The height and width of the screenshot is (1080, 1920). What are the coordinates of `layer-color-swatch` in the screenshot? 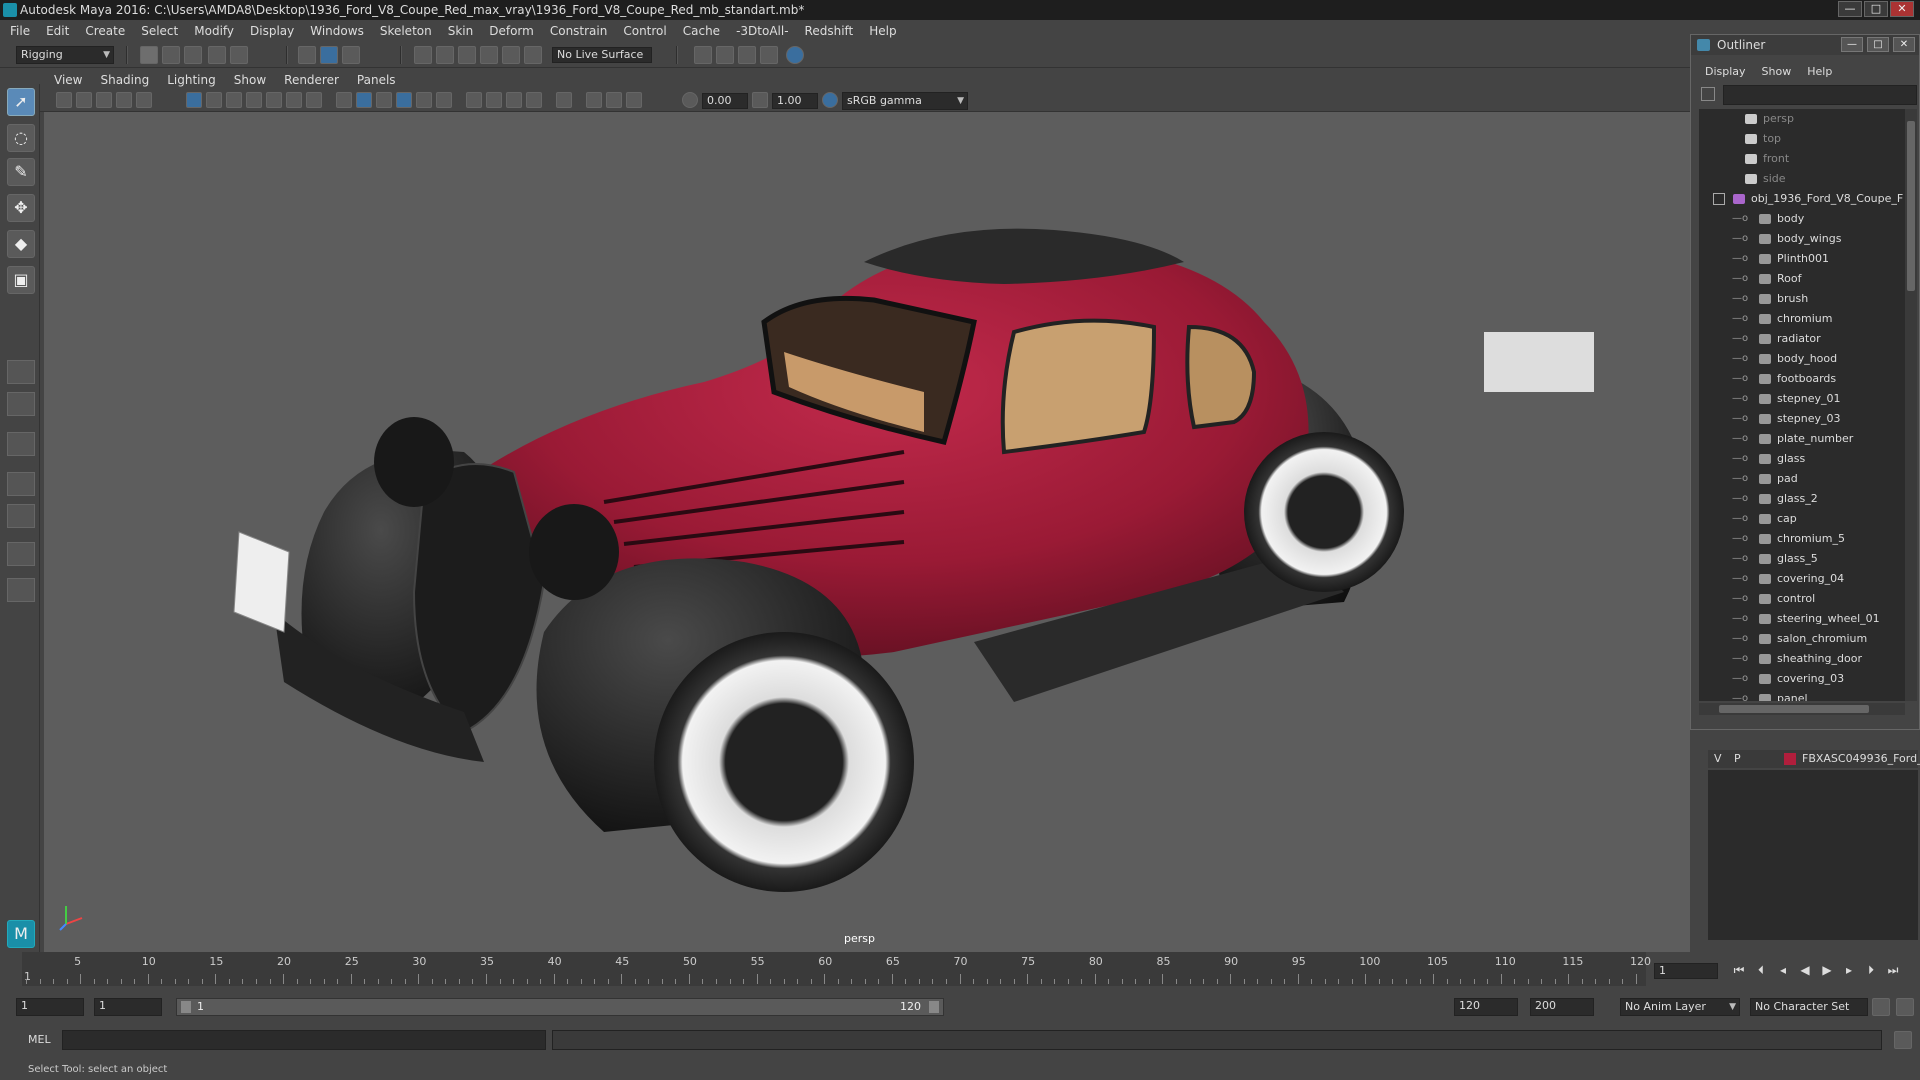 It's located at (1790, 759).